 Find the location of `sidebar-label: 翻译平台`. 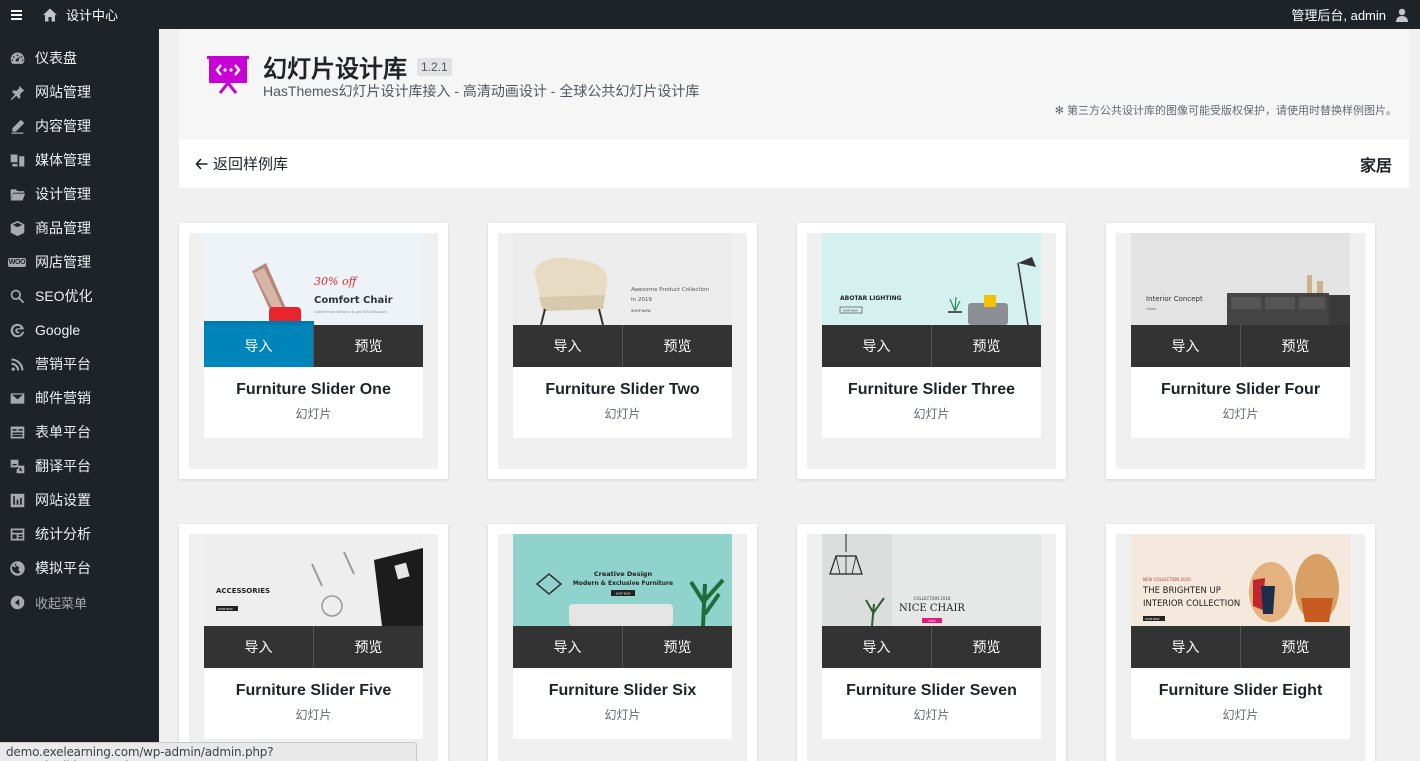

sidebar-label: 翻译平台 is located at coordinates (63, 466).